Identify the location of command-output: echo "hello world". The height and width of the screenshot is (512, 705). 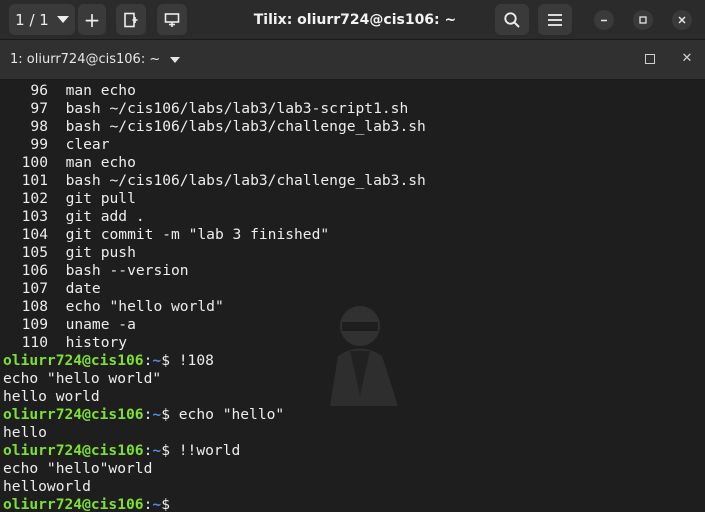
(82, 378).